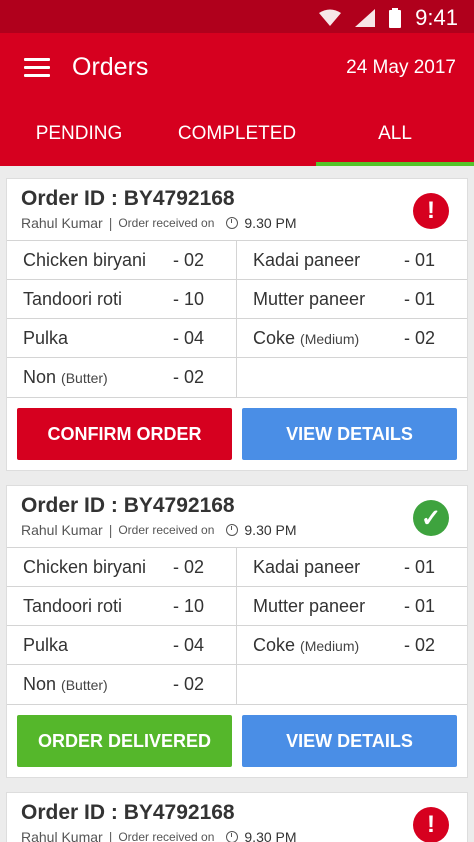  Describe the element at coordinates (237, 68) in the screenshot. I see `app-bar: Orders 24 May 2017` at that location.